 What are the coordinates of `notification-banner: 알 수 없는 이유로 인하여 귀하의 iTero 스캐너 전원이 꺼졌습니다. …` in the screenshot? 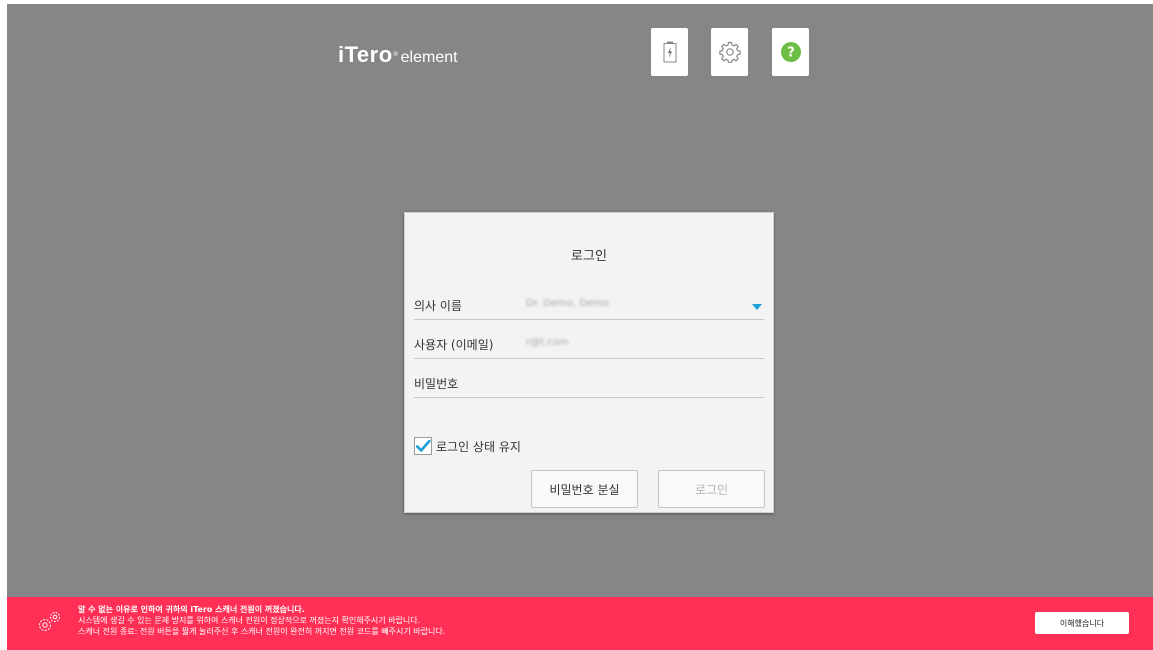 It's located at (580, 623).